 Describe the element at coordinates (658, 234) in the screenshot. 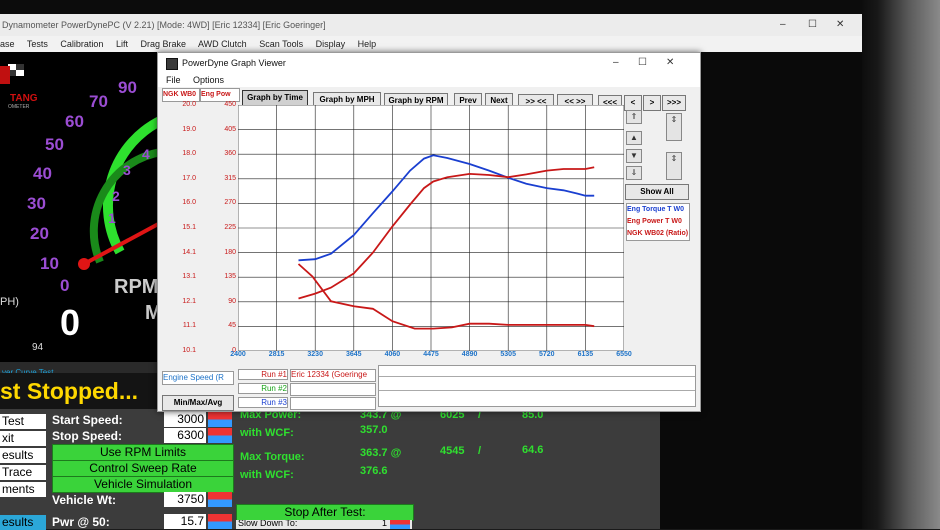

I see `legend-item-ngk: NGK WB02 (Ratio)` at that location.